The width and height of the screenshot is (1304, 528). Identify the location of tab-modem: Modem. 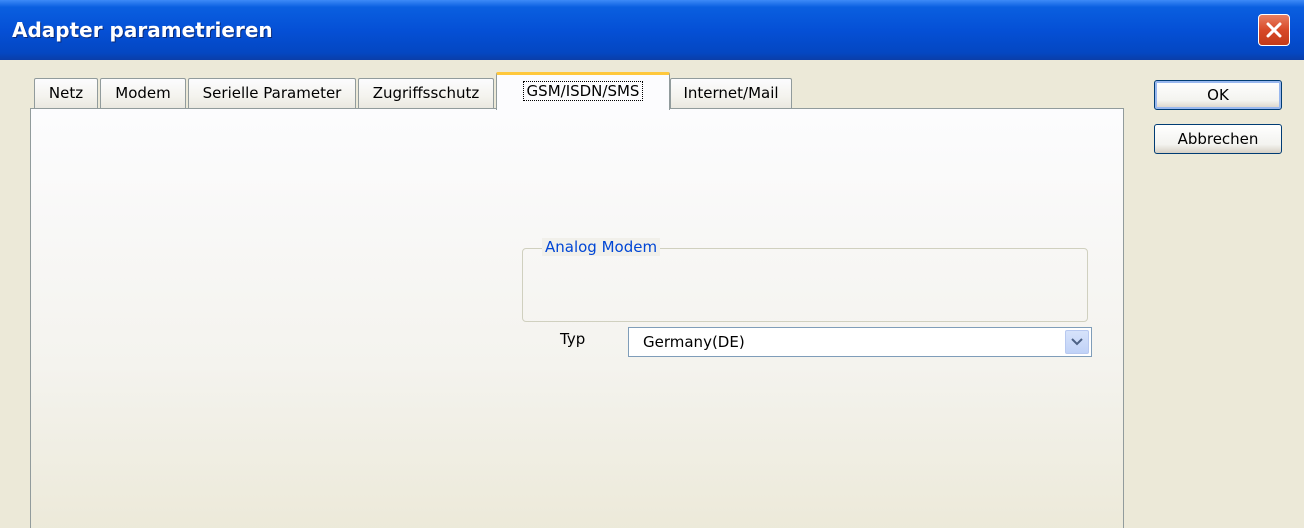
(143, 93).